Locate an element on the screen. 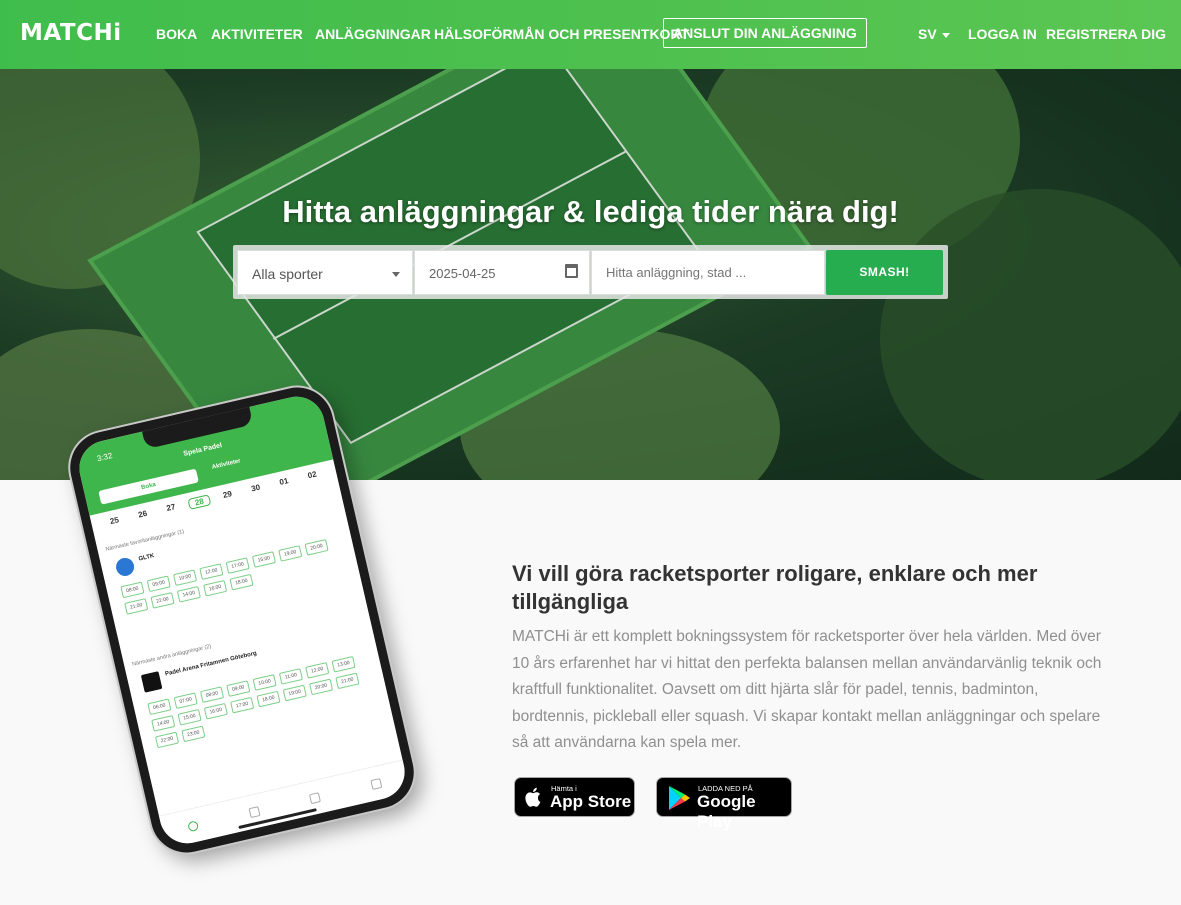  date-picker: 2025-04-25 is located at coordinates (502, 272).